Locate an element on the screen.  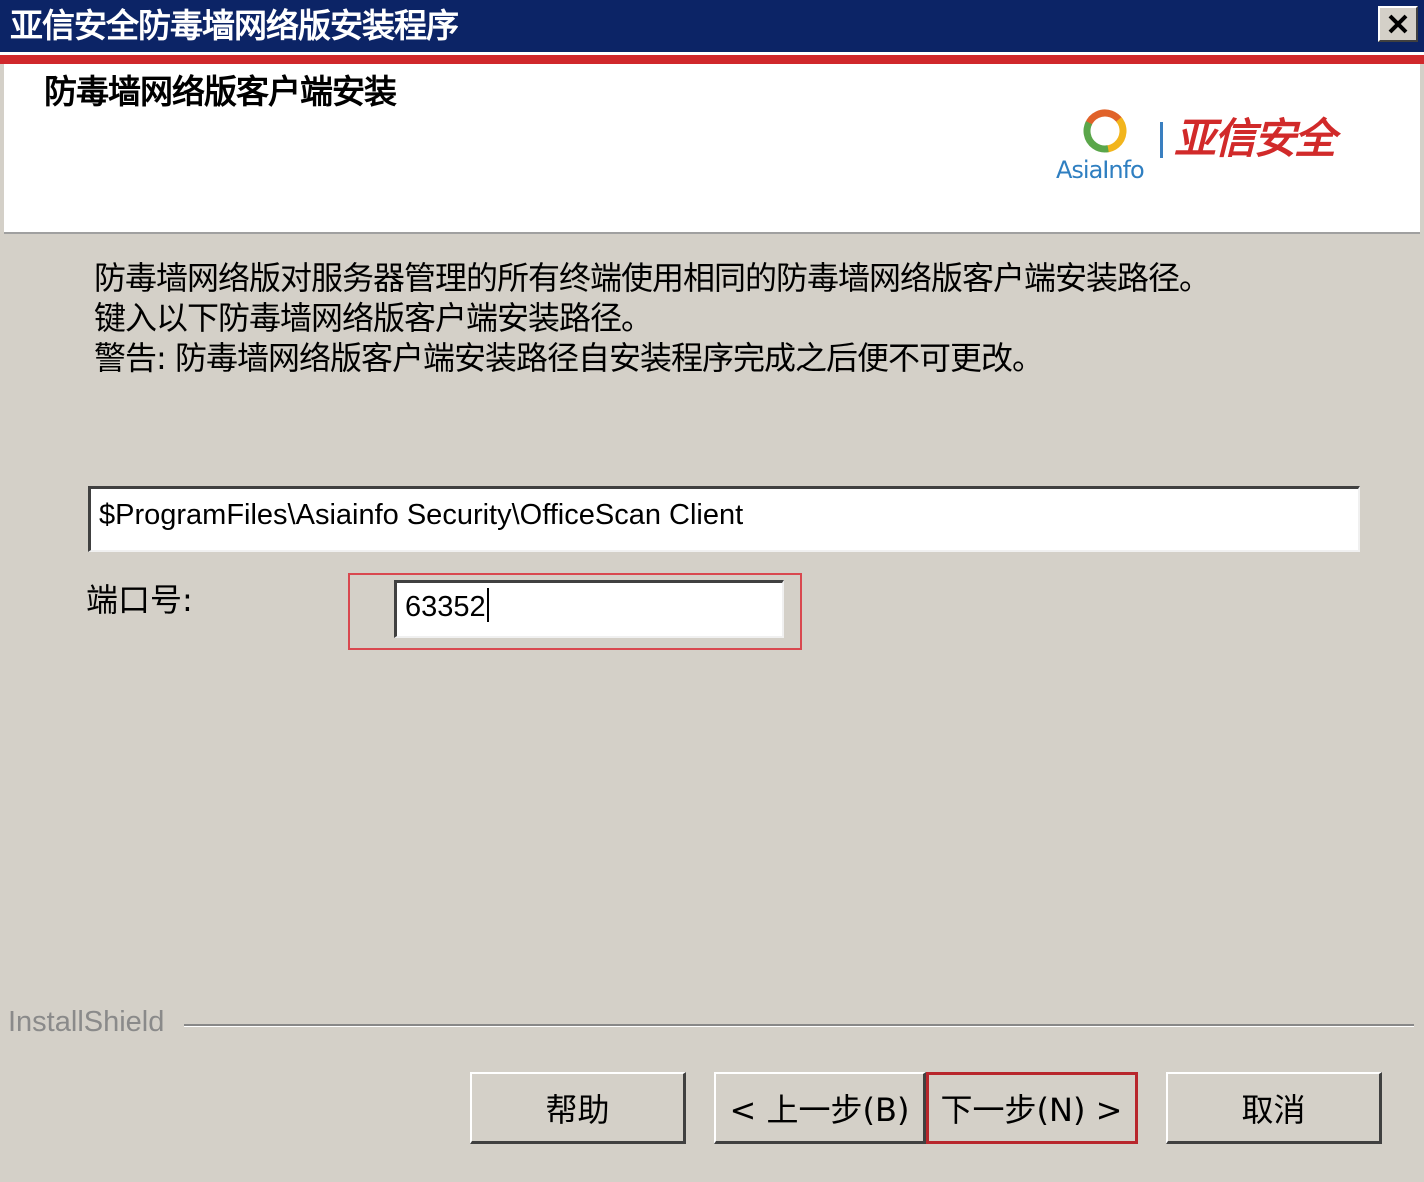
next-button: 下一步(N) > is located at coordinates (1032, 1108).